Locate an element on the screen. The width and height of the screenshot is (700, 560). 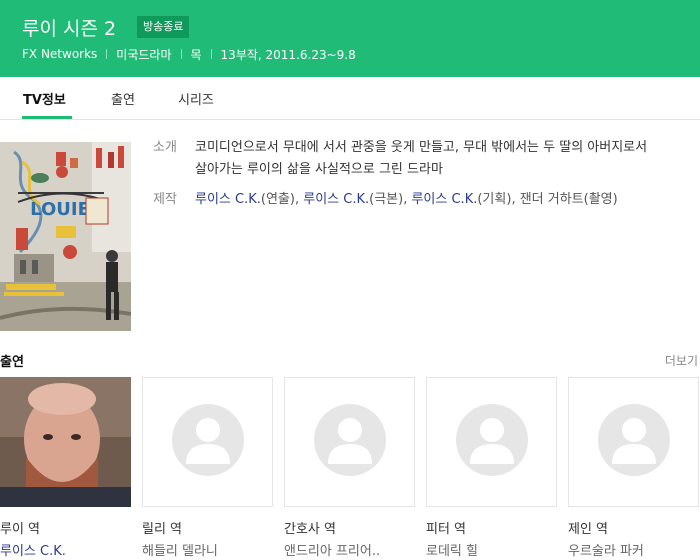
credit-cinematographer: 잰더 거하트 is located at coordinates (551, 199).